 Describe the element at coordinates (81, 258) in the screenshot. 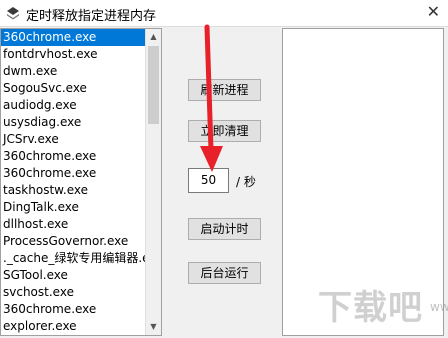

I see `process-list-item: ._cache_绿软专用编辑器.exe` at that location.